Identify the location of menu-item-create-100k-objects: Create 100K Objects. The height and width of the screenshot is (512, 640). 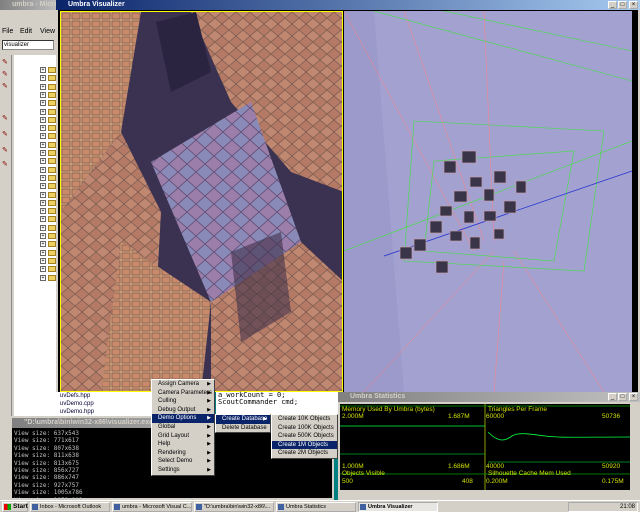
(304, 428).